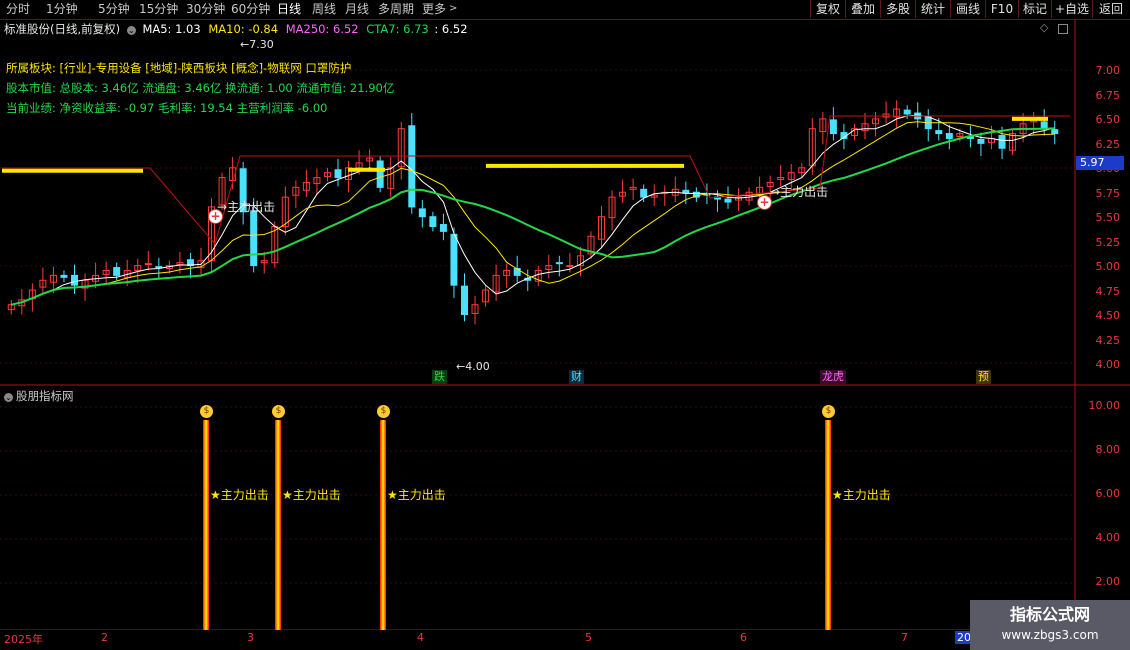 The width and height of the screenshot is (1130, 650). Describe the element at coordinates (420, 637) in the screenshot. I see `date-tick: 4` at that location.